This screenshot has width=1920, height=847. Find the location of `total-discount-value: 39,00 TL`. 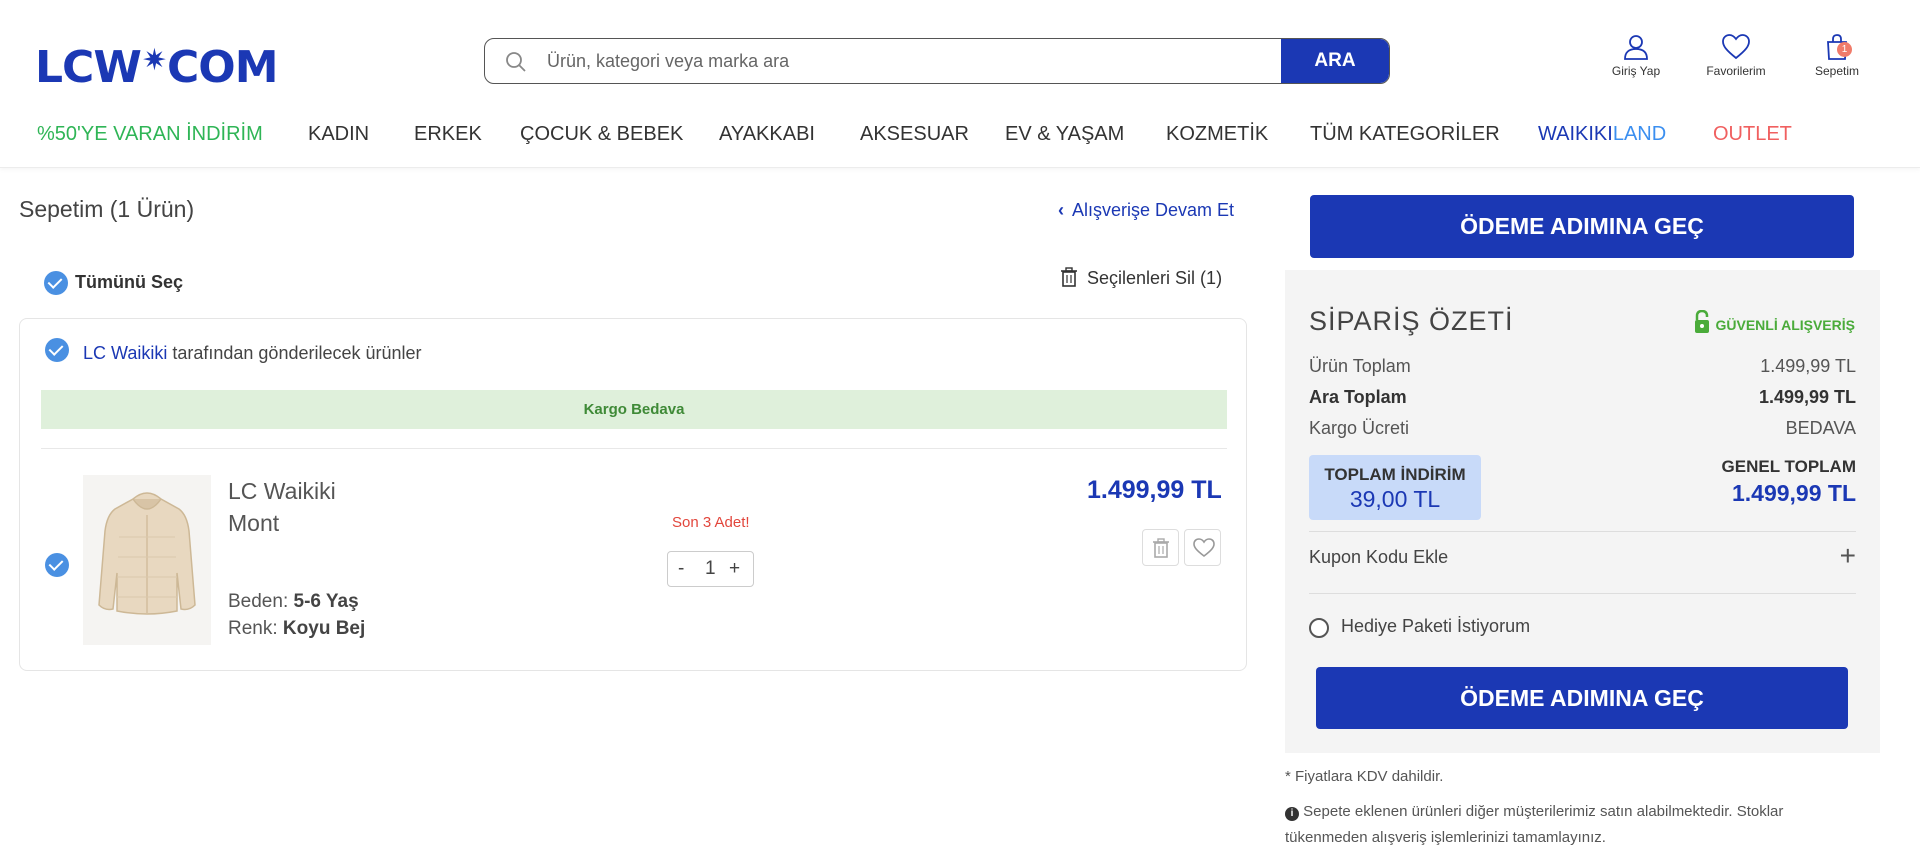

total-discount-value: 39,00 TL is located at coordinates (1395, 499).